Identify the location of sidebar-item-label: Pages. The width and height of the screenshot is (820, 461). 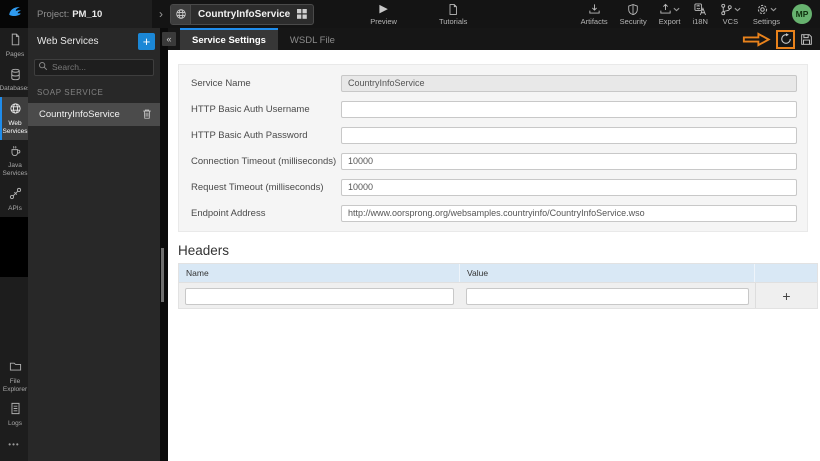
(15, 54).